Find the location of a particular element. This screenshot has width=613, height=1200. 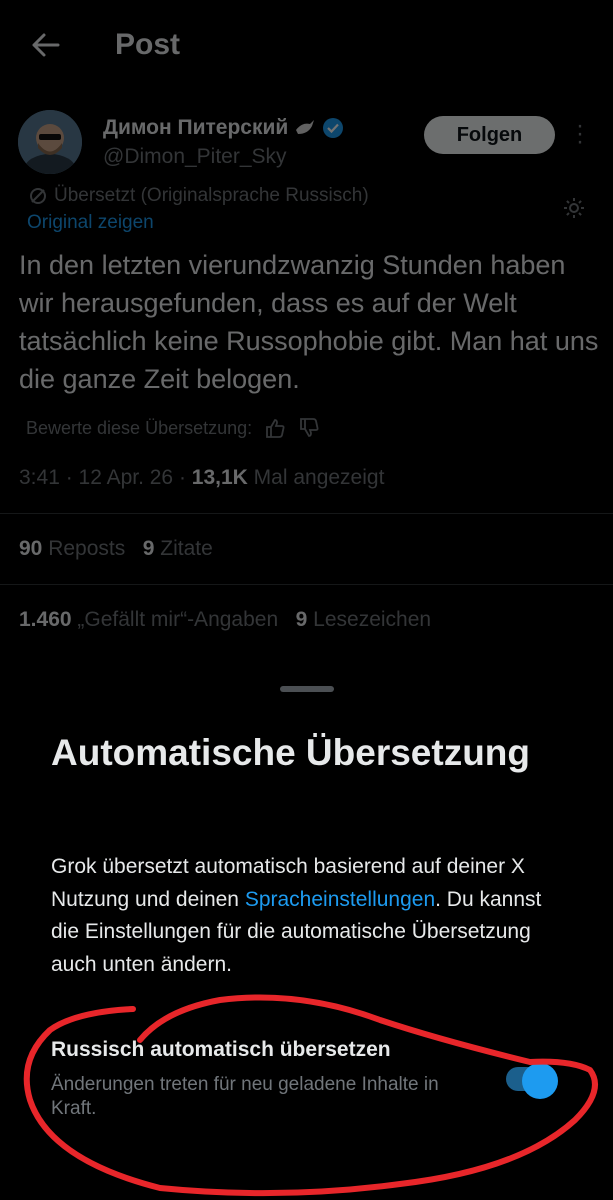

quotes-label: Zitate is located at coordinates (183, 548).